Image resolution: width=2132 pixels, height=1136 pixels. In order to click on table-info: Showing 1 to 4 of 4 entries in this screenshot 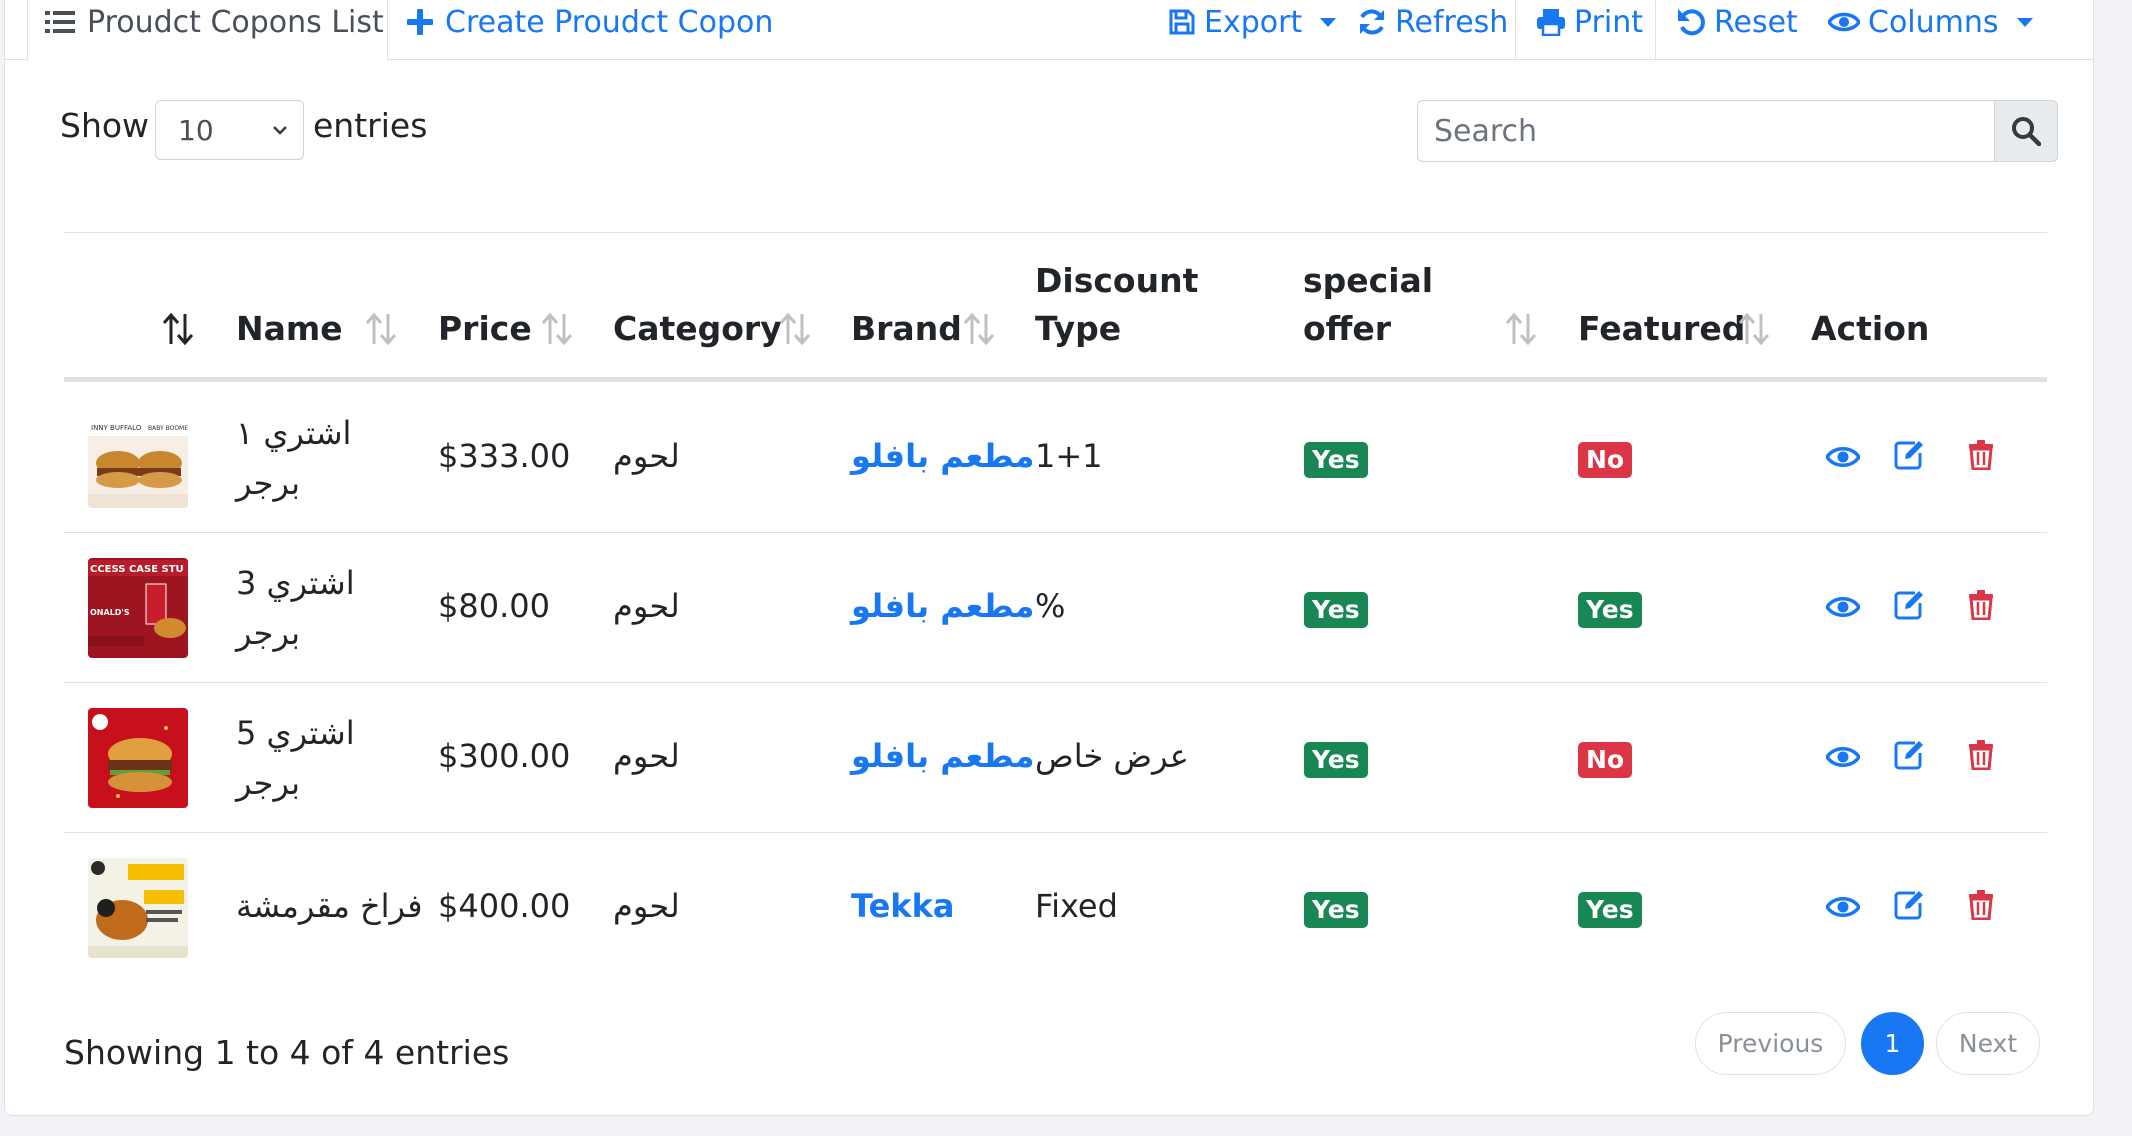, I will do `click(287, 1052)`.